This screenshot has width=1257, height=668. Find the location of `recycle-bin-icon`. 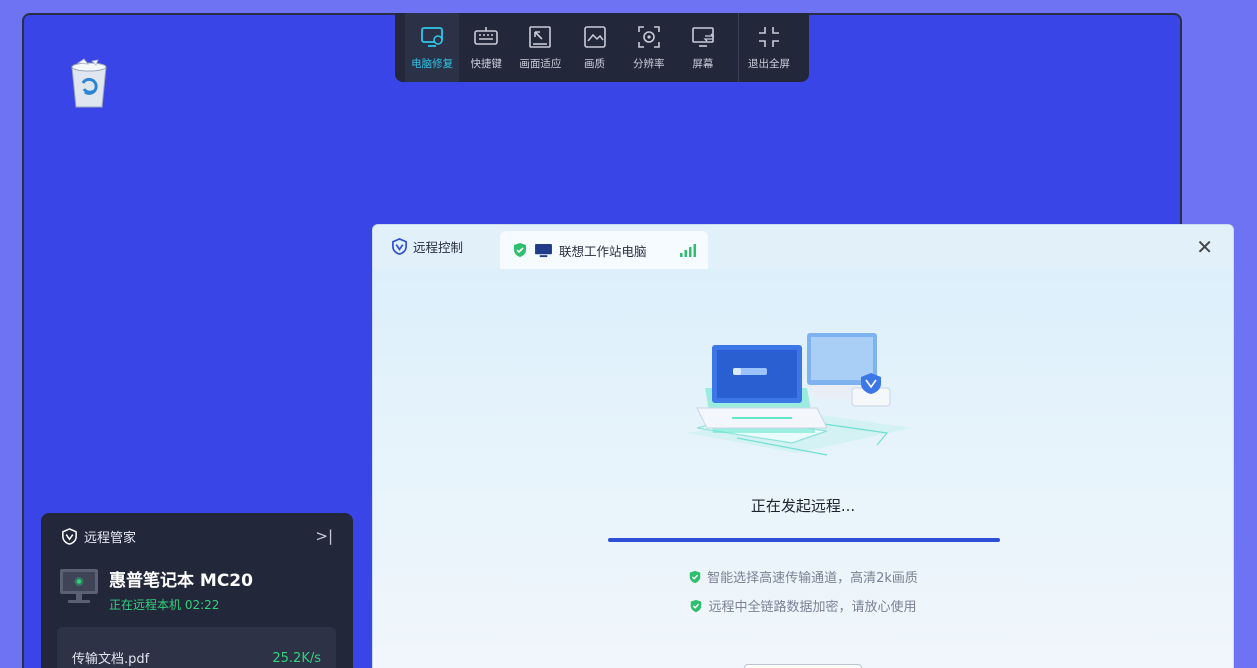

recycle-bin-icon is located at coordinates (89, 83).